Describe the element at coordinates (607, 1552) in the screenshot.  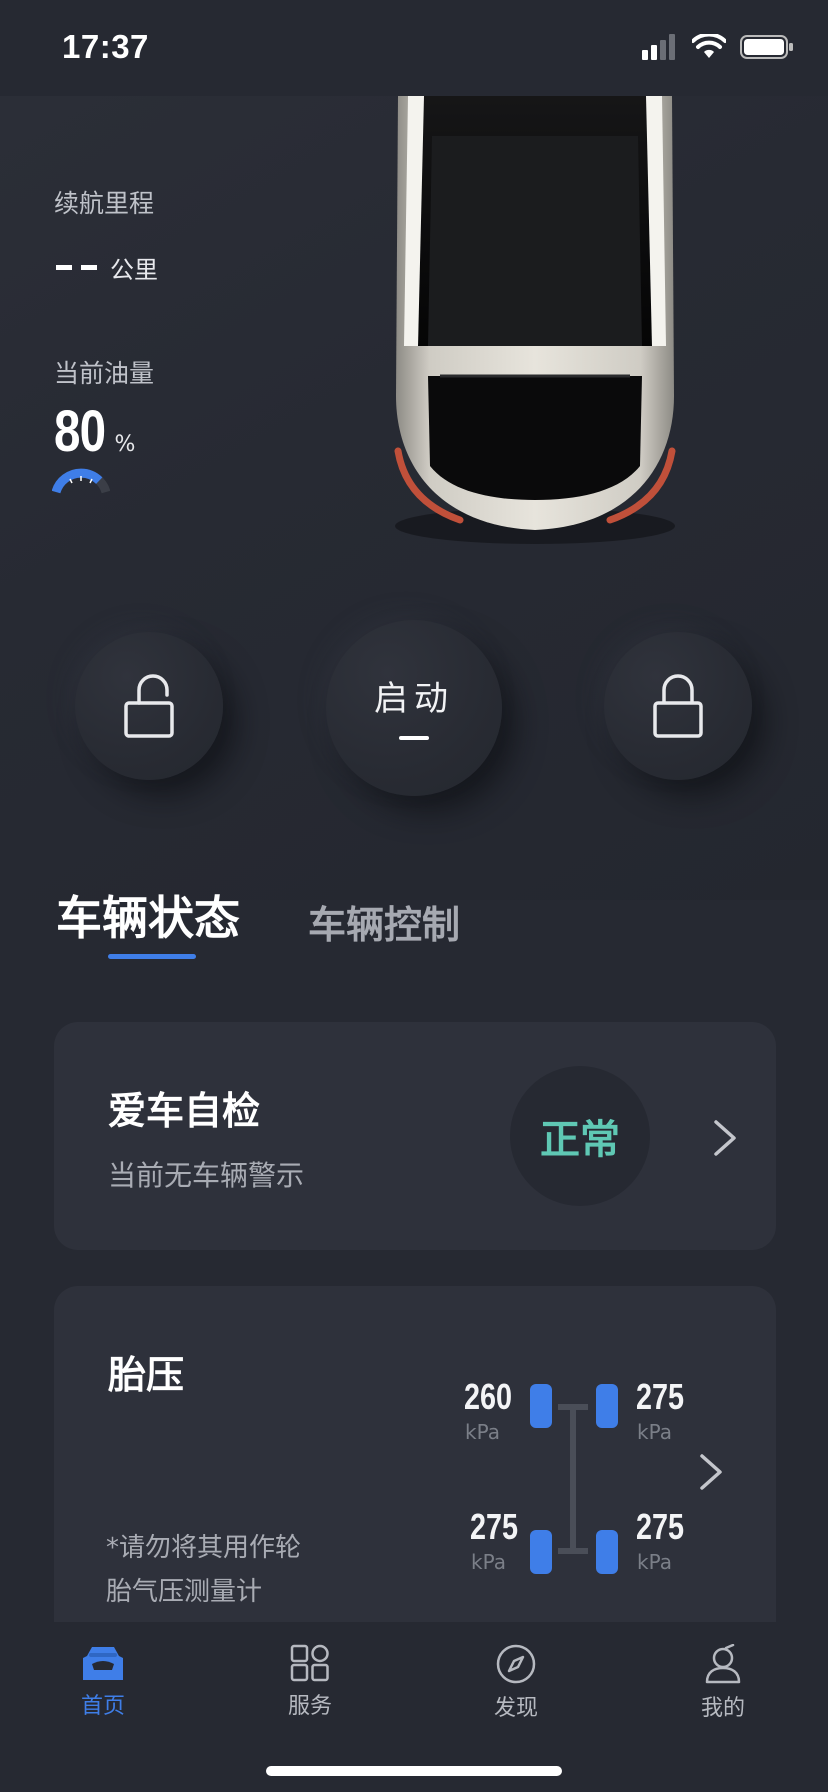
I see `tire-rear-right-icon` at that location.